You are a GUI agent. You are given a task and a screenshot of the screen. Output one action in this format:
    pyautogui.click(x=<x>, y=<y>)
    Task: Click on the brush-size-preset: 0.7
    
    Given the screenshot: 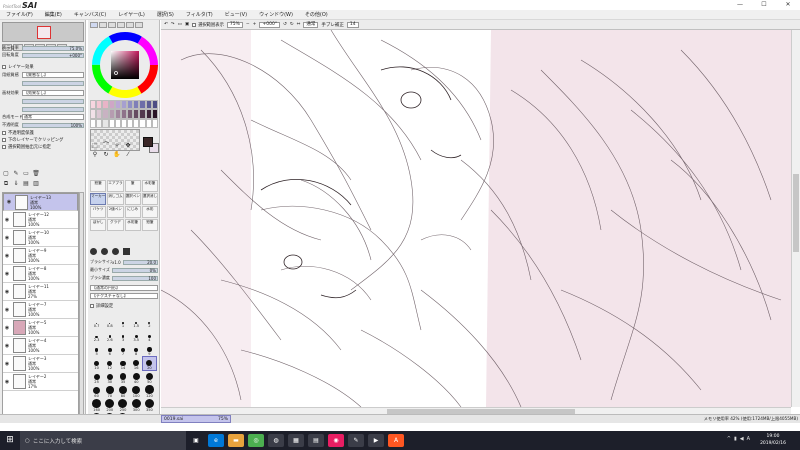 What is the action you would take?
    pyautogui.click(x=96, y=321)
    